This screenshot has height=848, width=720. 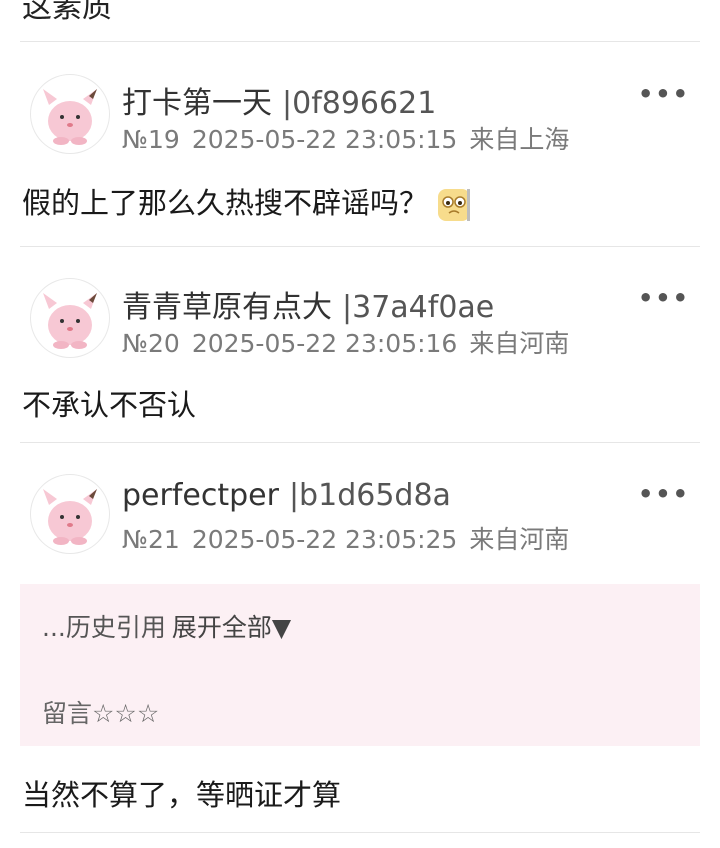 What do you see at coordinates (359, 103) in the screenshot?
I see `user-id: |0f896621` at bounding box center [359, 103].